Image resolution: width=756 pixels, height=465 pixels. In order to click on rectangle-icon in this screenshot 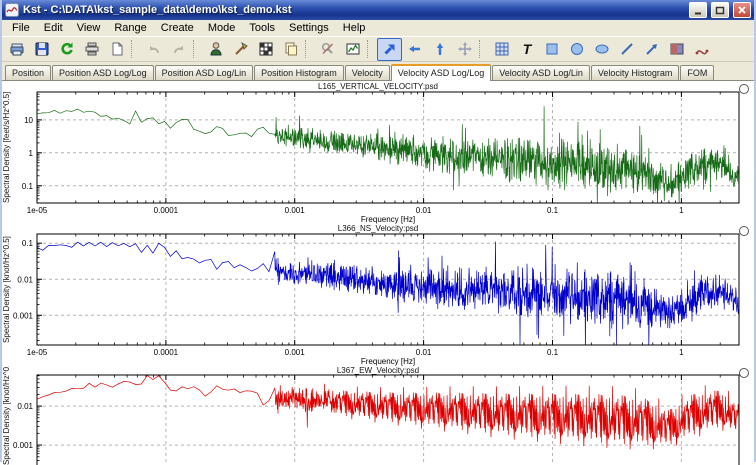, I will do `click(551, 49)`.